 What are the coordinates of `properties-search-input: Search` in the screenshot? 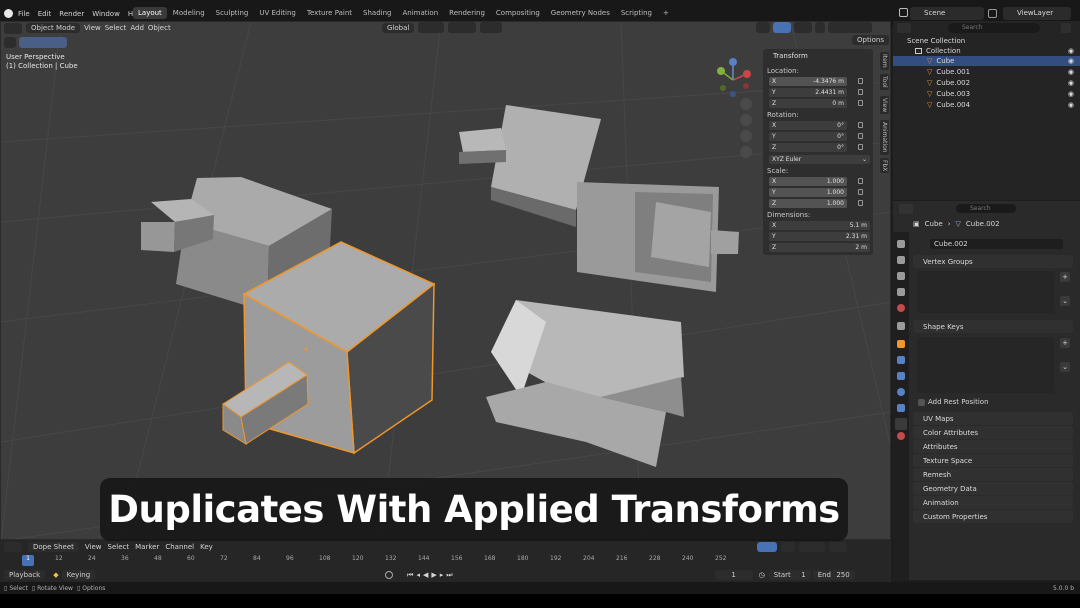 It's located at (986, 208).